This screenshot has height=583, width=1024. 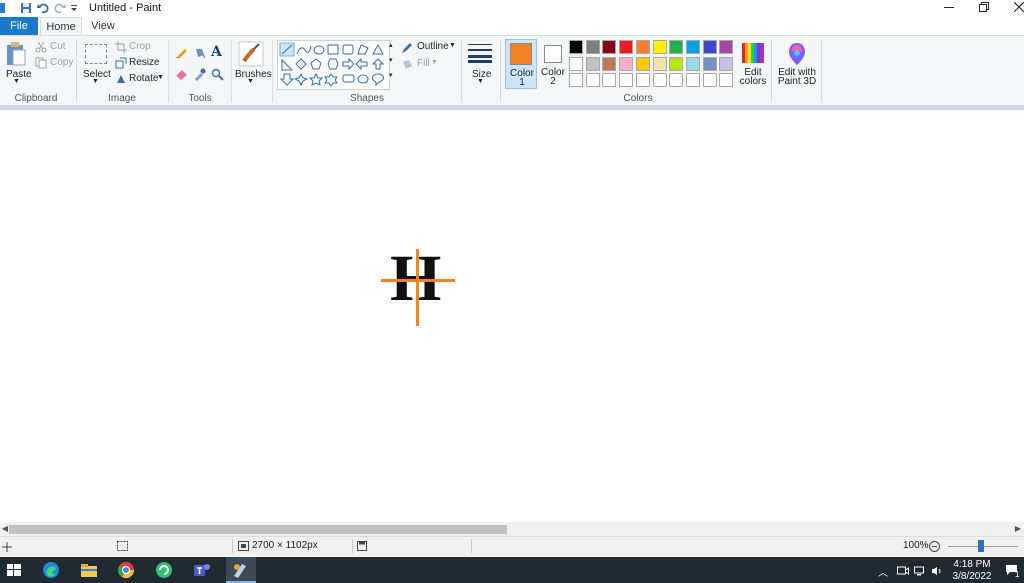 I want to click on tab-home: Home, so click(x=61, y=26).